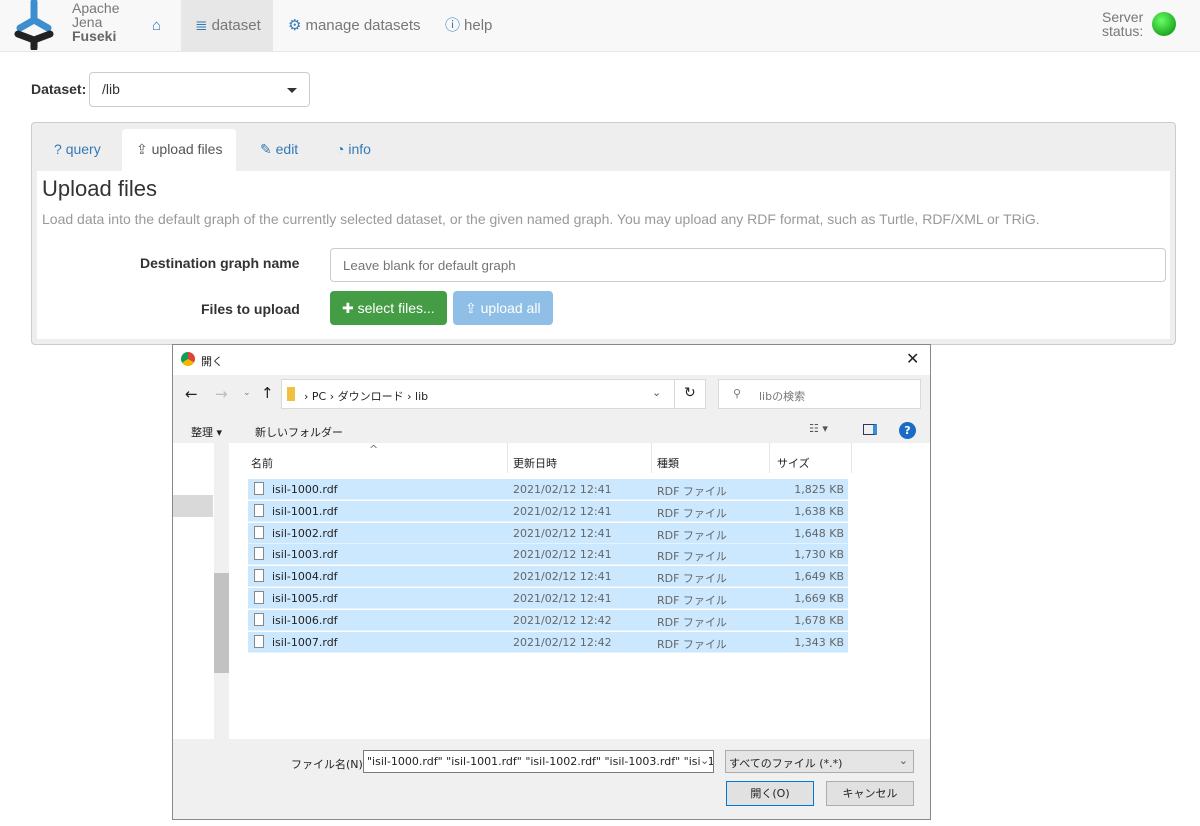 This screenshot has height=826, width=1200. Describe the element at coordinates (907, 430) in the screenshot. I see `help-icon: ?` at that location.